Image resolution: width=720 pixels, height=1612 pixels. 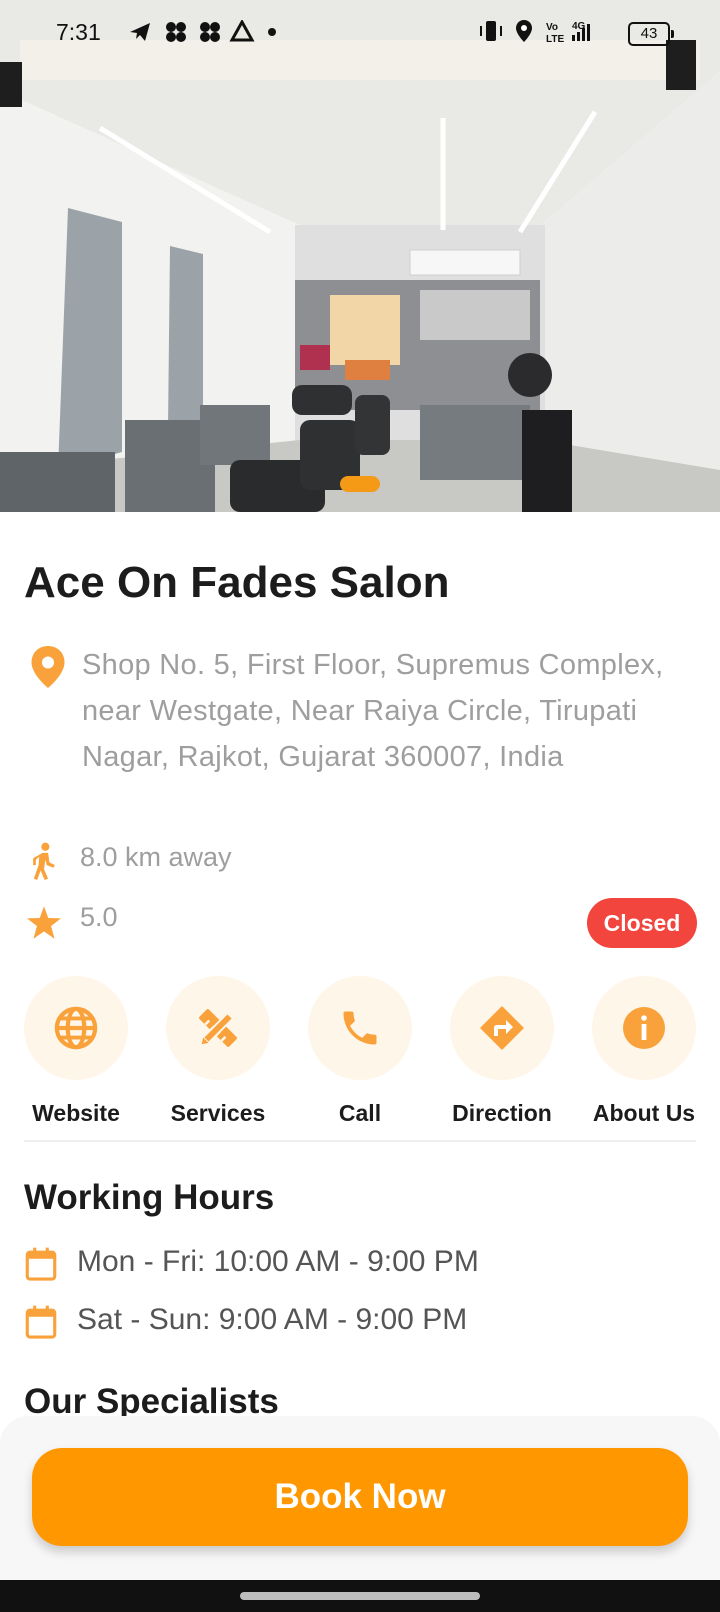 I want to click on tools-icon, so click(x=218, y=1028).